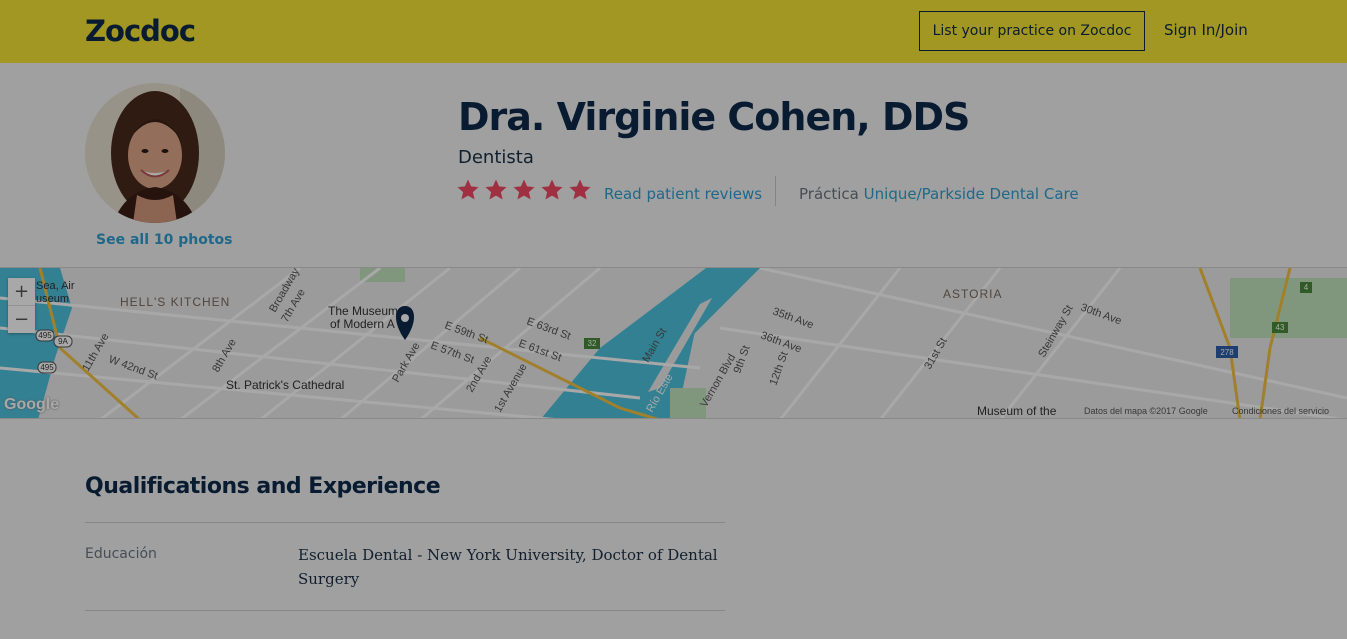 The width and height of the screenshot is (1347, 639). I want to click on highway-shield: 278, so click(1227, 352).